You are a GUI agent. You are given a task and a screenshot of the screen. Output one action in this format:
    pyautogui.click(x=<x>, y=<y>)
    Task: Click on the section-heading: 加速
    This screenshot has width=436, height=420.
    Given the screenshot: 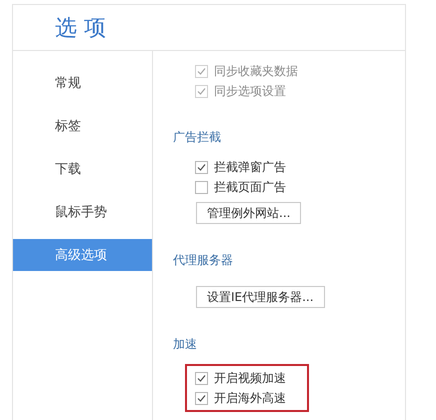 What is the action you would take?
    pyautogui.click(x=185, y=344)
    